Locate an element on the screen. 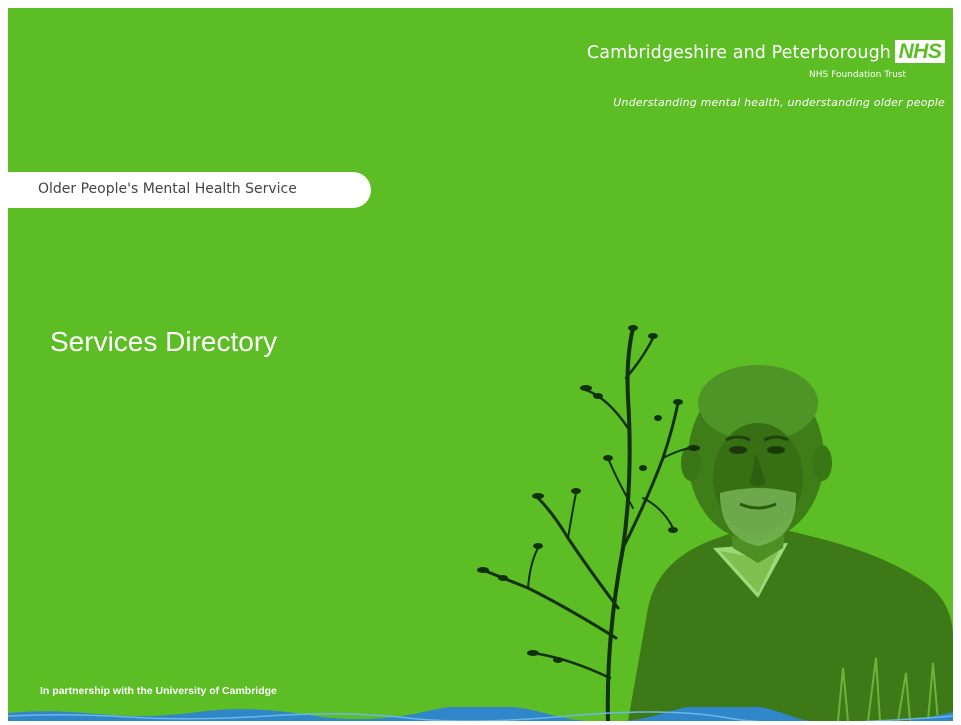 The image size is (961, 725). nhs-logo-text: NHS is located at coordinates (920, 51).